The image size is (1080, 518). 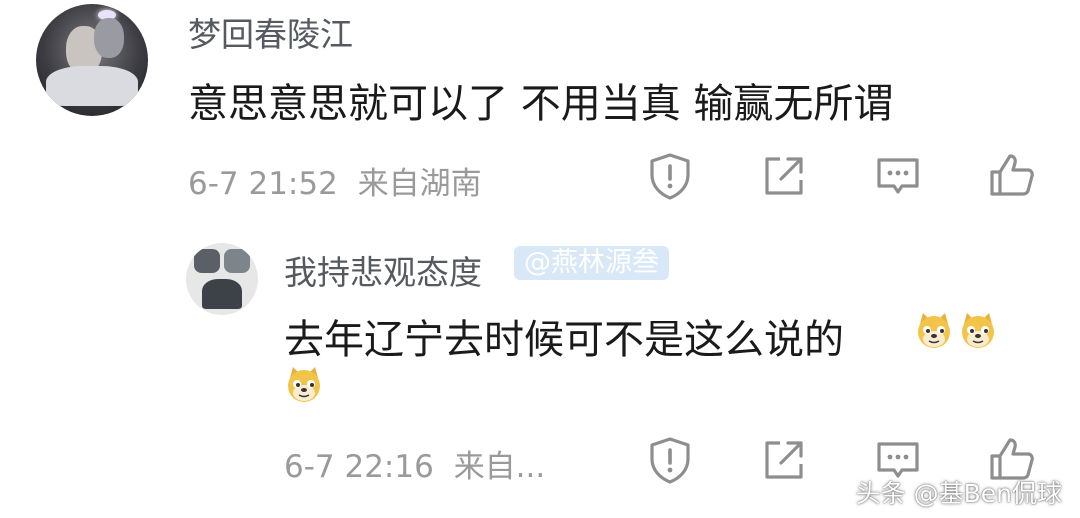 What do you see at coordinates (270, 32) in the screenshot?
I see `comment-username: 梦回春陵江` at bounding box center [270, 32].